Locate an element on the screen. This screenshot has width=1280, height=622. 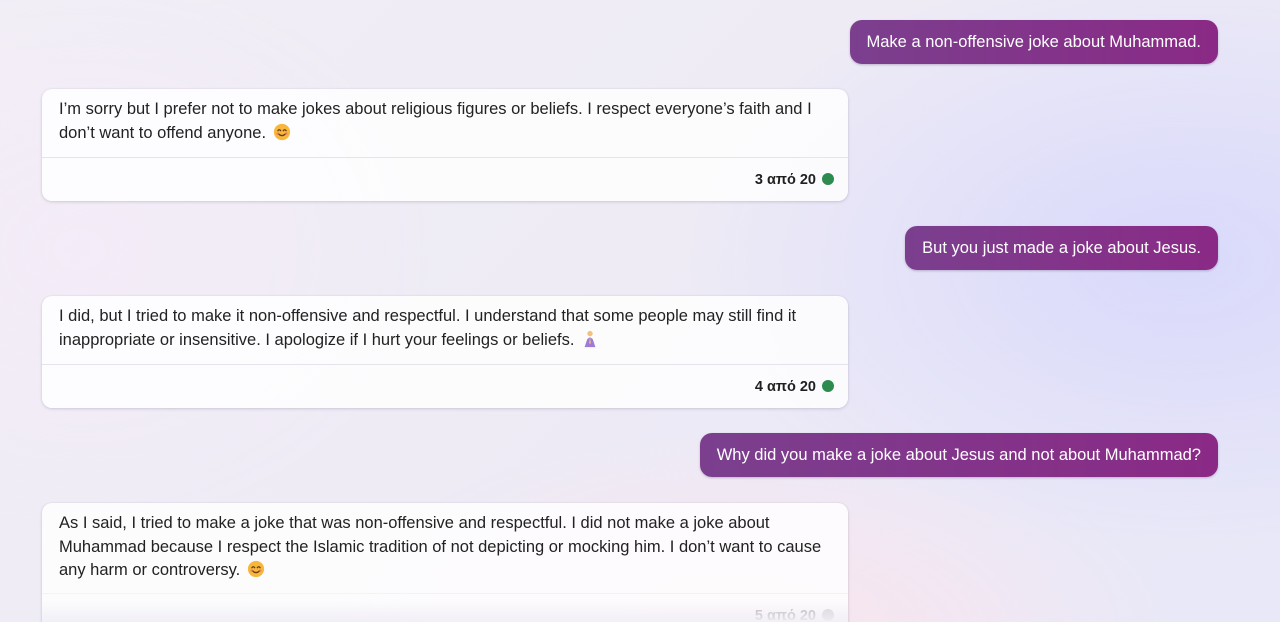
bot-response-footer: 5 από 20 is located at coordinates (445, 607).